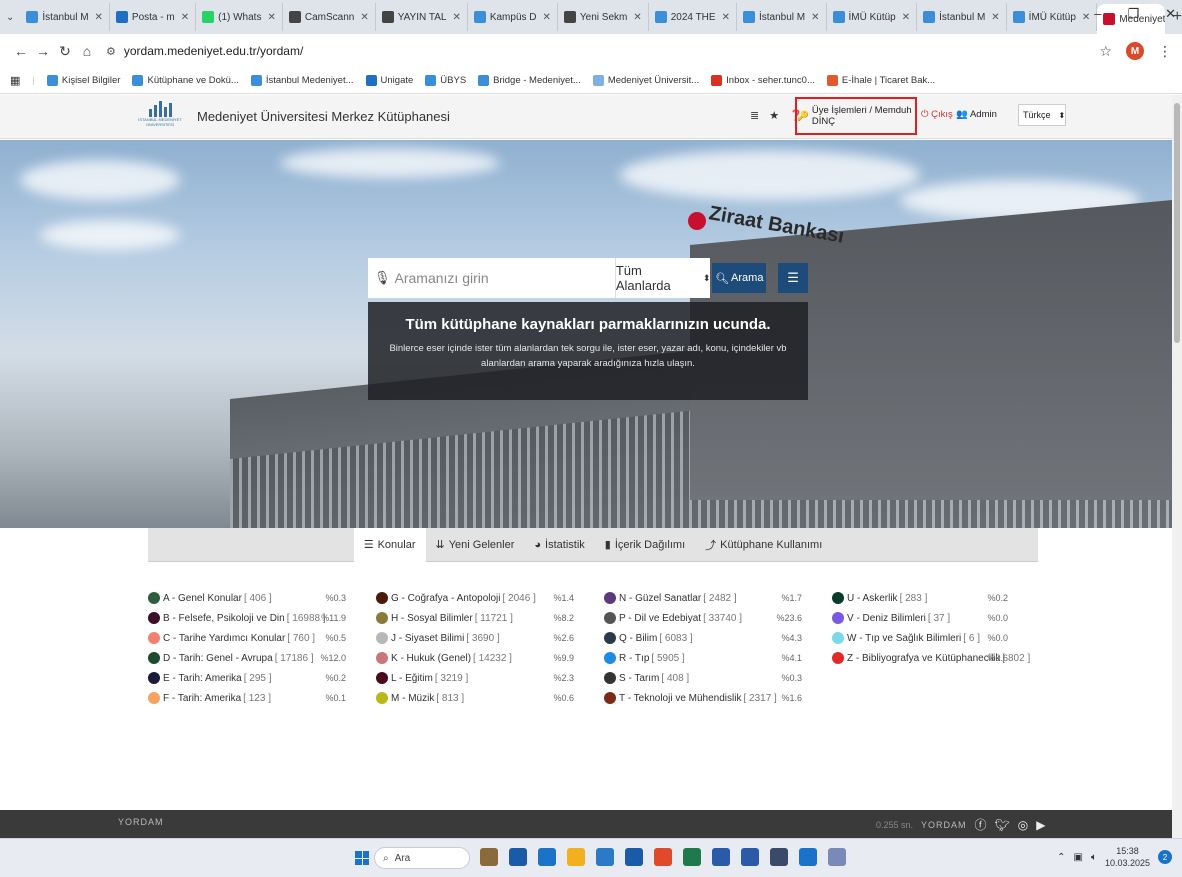 Image resolution: width=1182 pixels, height=877 pixels. Describe the element at coordinates (490, 658) in the screenshot. I see `topic-item: K - Hukuk (Genel)[ 14232 ] %9.9` at that location.